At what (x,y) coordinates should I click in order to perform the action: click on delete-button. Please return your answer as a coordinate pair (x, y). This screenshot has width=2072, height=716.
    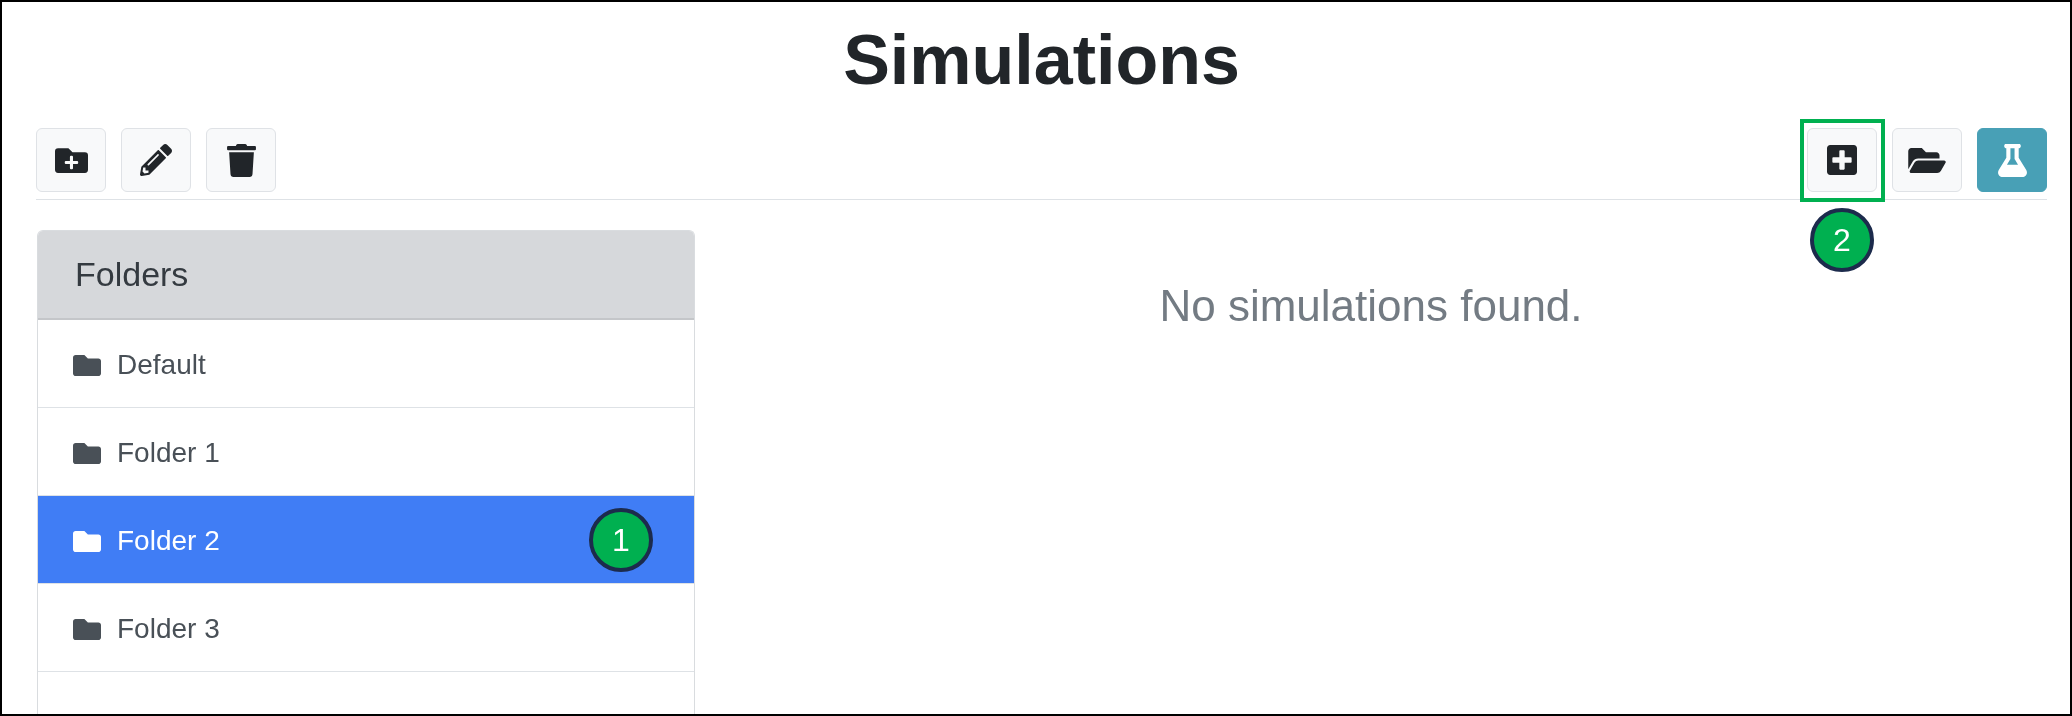
    Looking at the image, I should click on (241, 160).